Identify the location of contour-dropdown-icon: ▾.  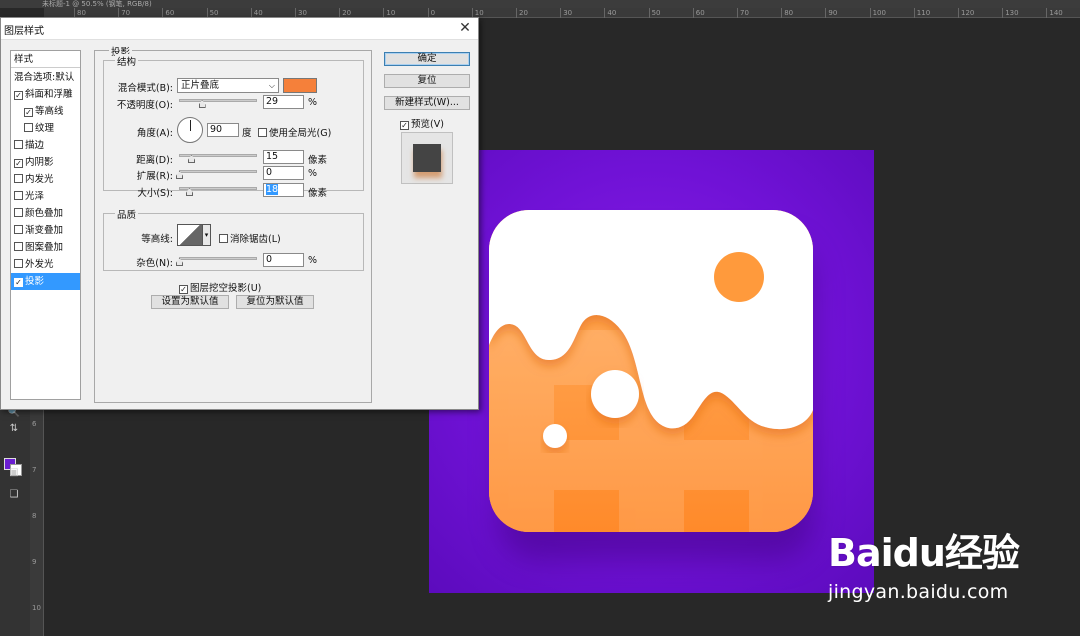
(207, 235).